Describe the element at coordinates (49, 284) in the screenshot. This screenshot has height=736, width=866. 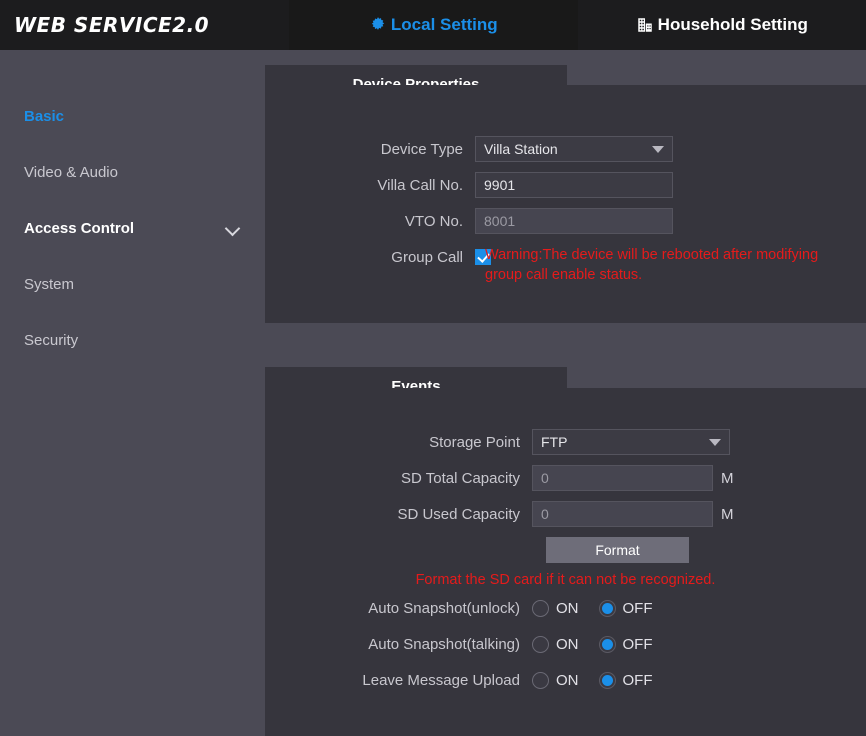
I see `sidebar-item-system-label: System` at that location.